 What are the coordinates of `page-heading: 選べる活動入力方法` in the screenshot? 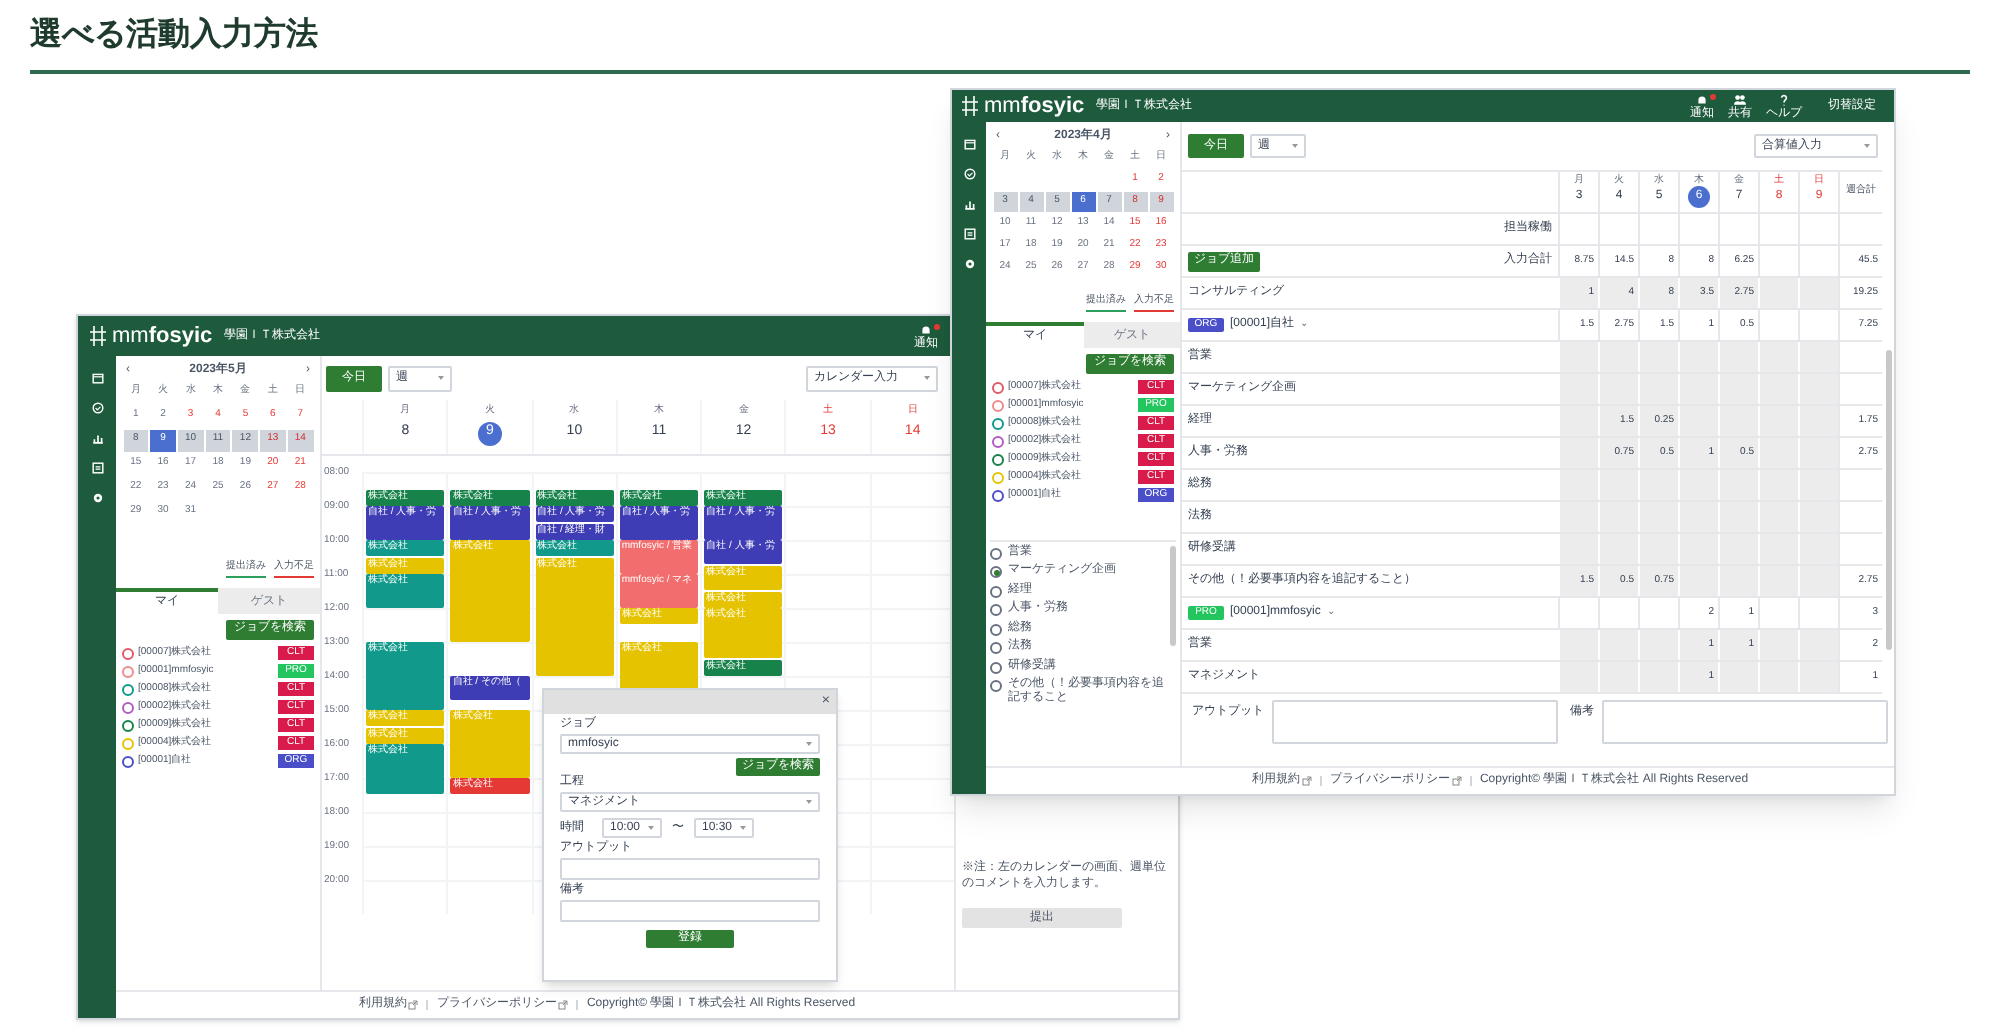 It's located at (174, 36).